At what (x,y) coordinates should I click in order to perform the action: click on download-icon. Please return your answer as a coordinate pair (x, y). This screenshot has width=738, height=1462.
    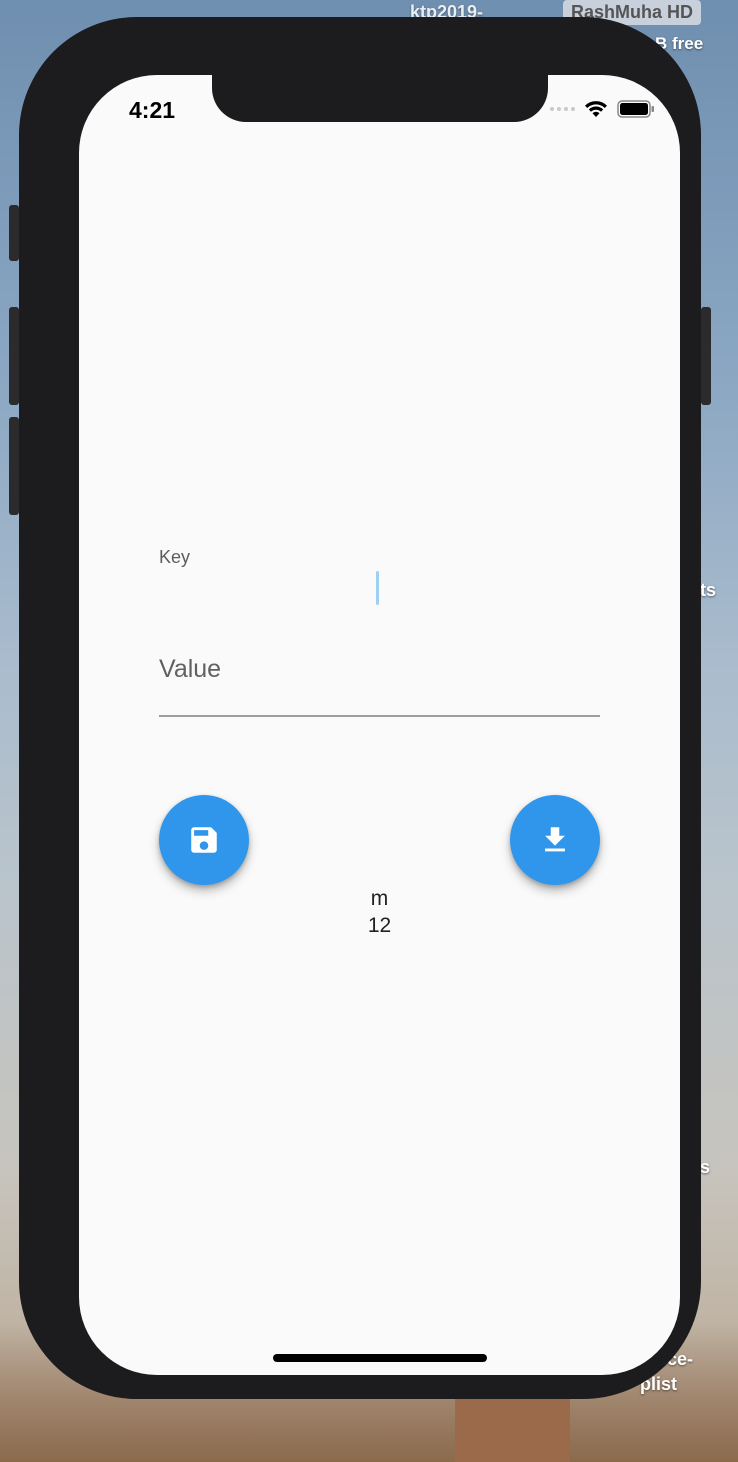
    Looking at the image, I should click on (555, 839).